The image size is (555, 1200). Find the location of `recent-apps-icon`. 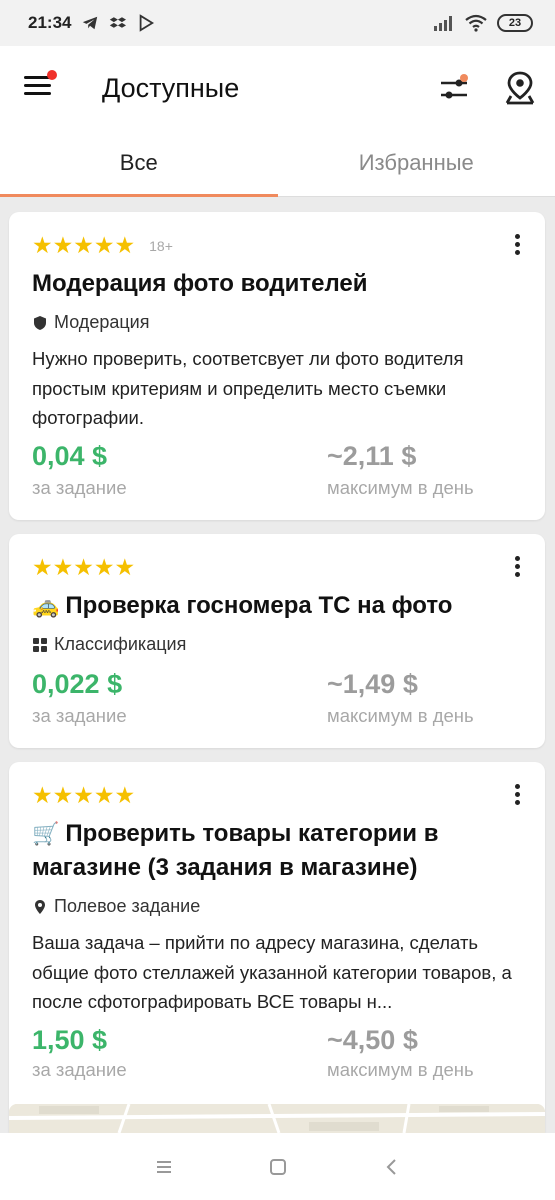

recent-apps-icon is located at coordinates (164, 1167).